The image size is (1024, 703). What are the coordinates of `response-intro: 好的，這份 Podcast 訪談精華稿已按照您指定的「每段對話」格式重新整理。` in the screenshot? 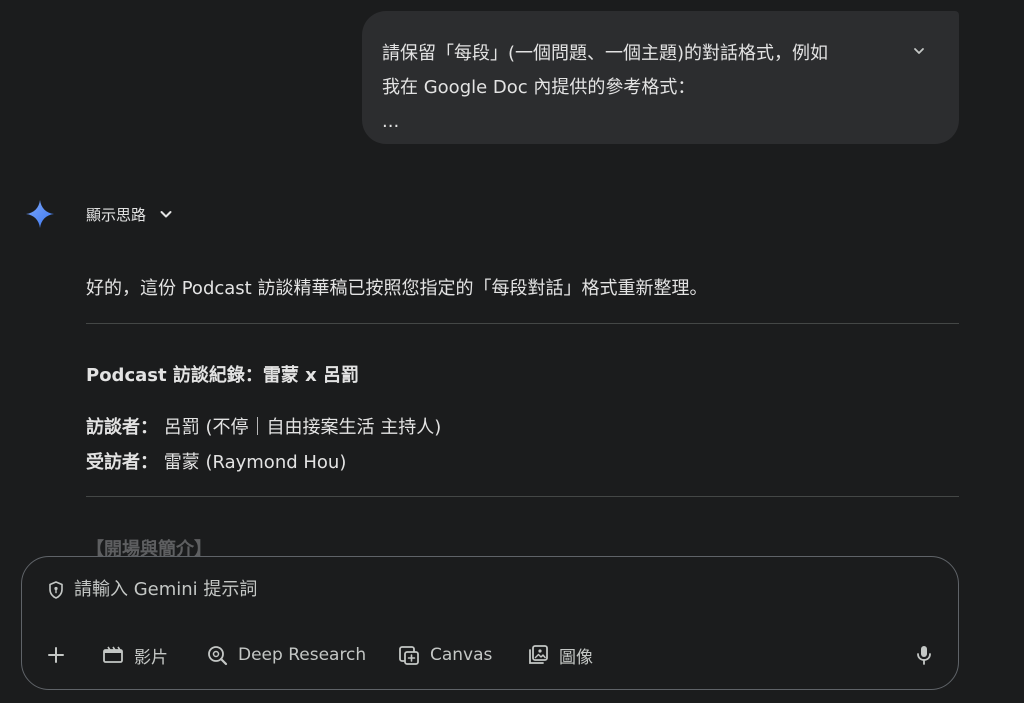 It's located at (397, 288).